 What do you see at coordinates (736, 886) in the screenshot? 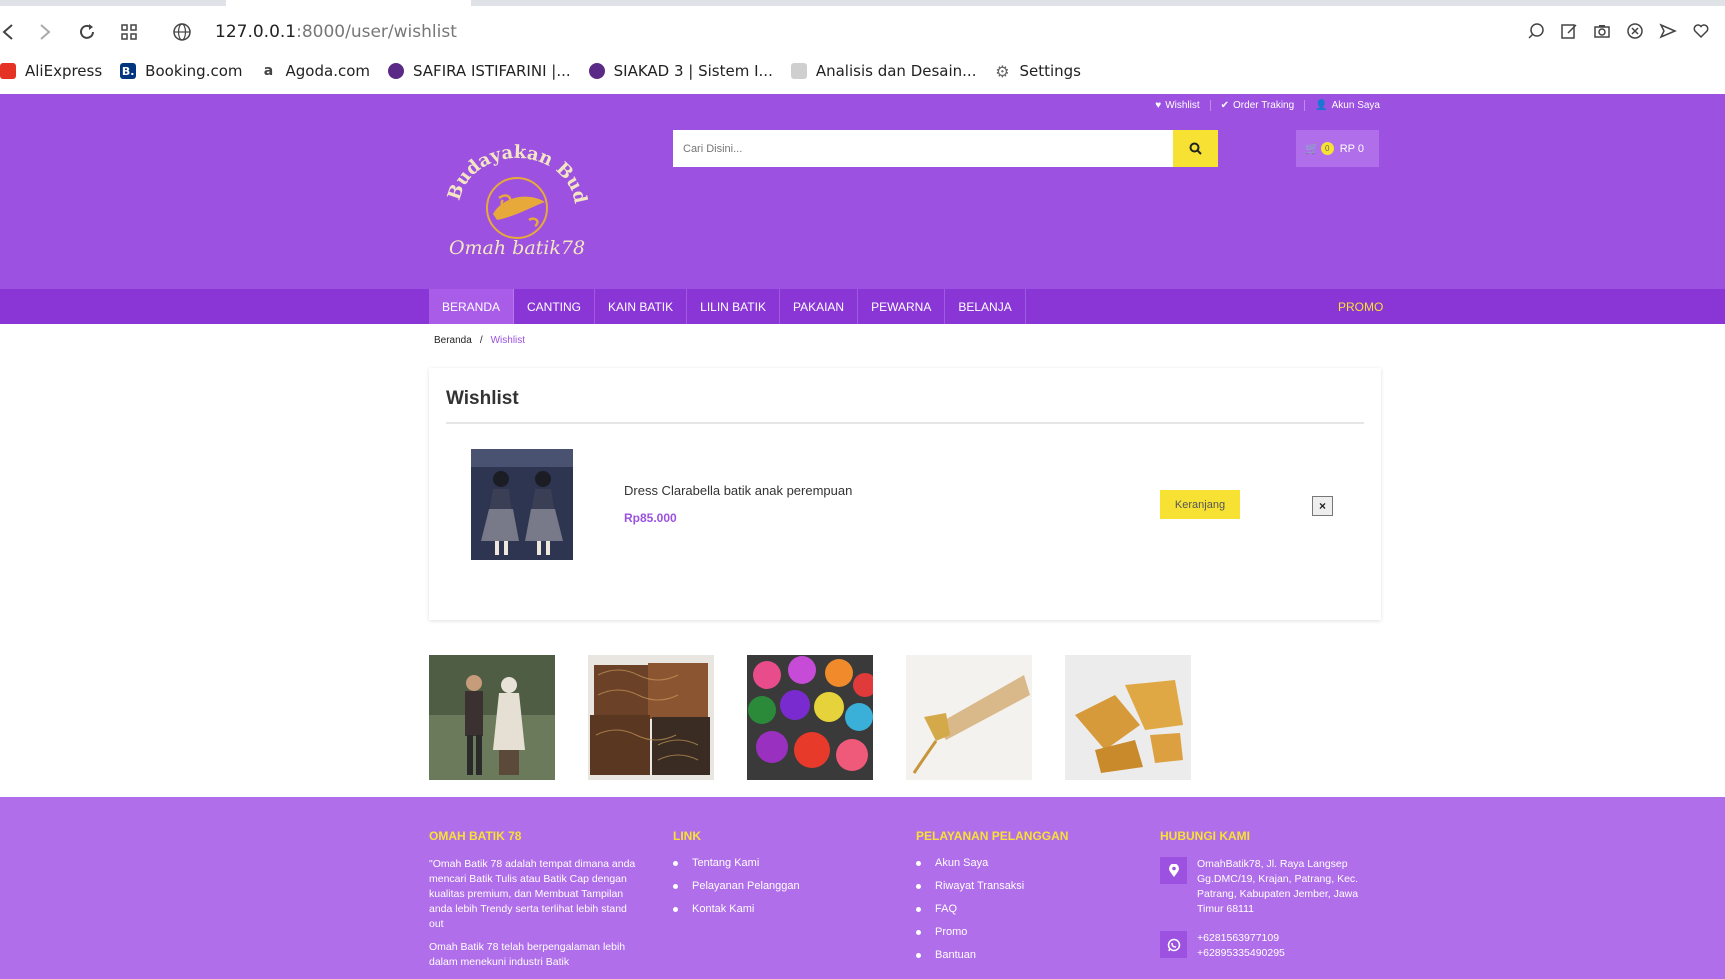
I see `footer-link-service: Pelayanan Pelanggan` at bounding box center [736, 886].